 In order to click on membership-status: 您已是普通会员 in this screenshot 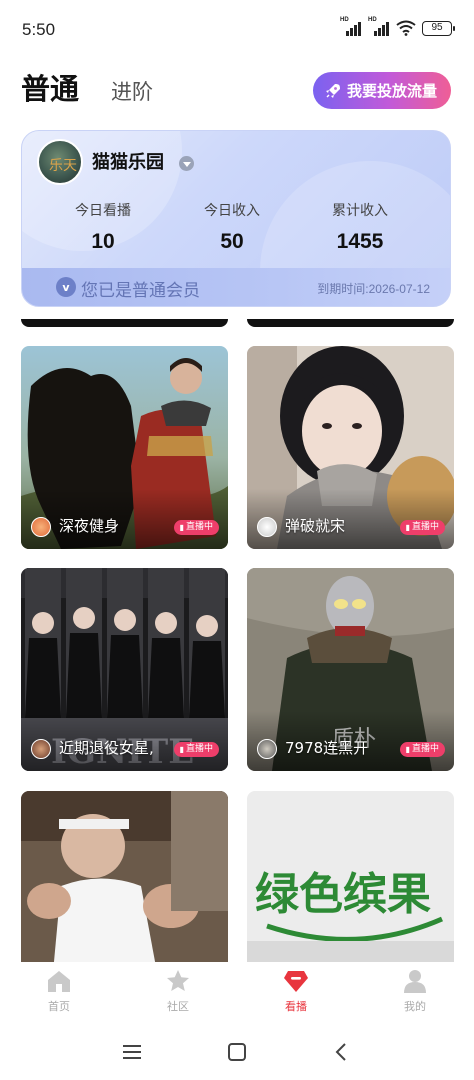, I will do `click(140, 291)`.